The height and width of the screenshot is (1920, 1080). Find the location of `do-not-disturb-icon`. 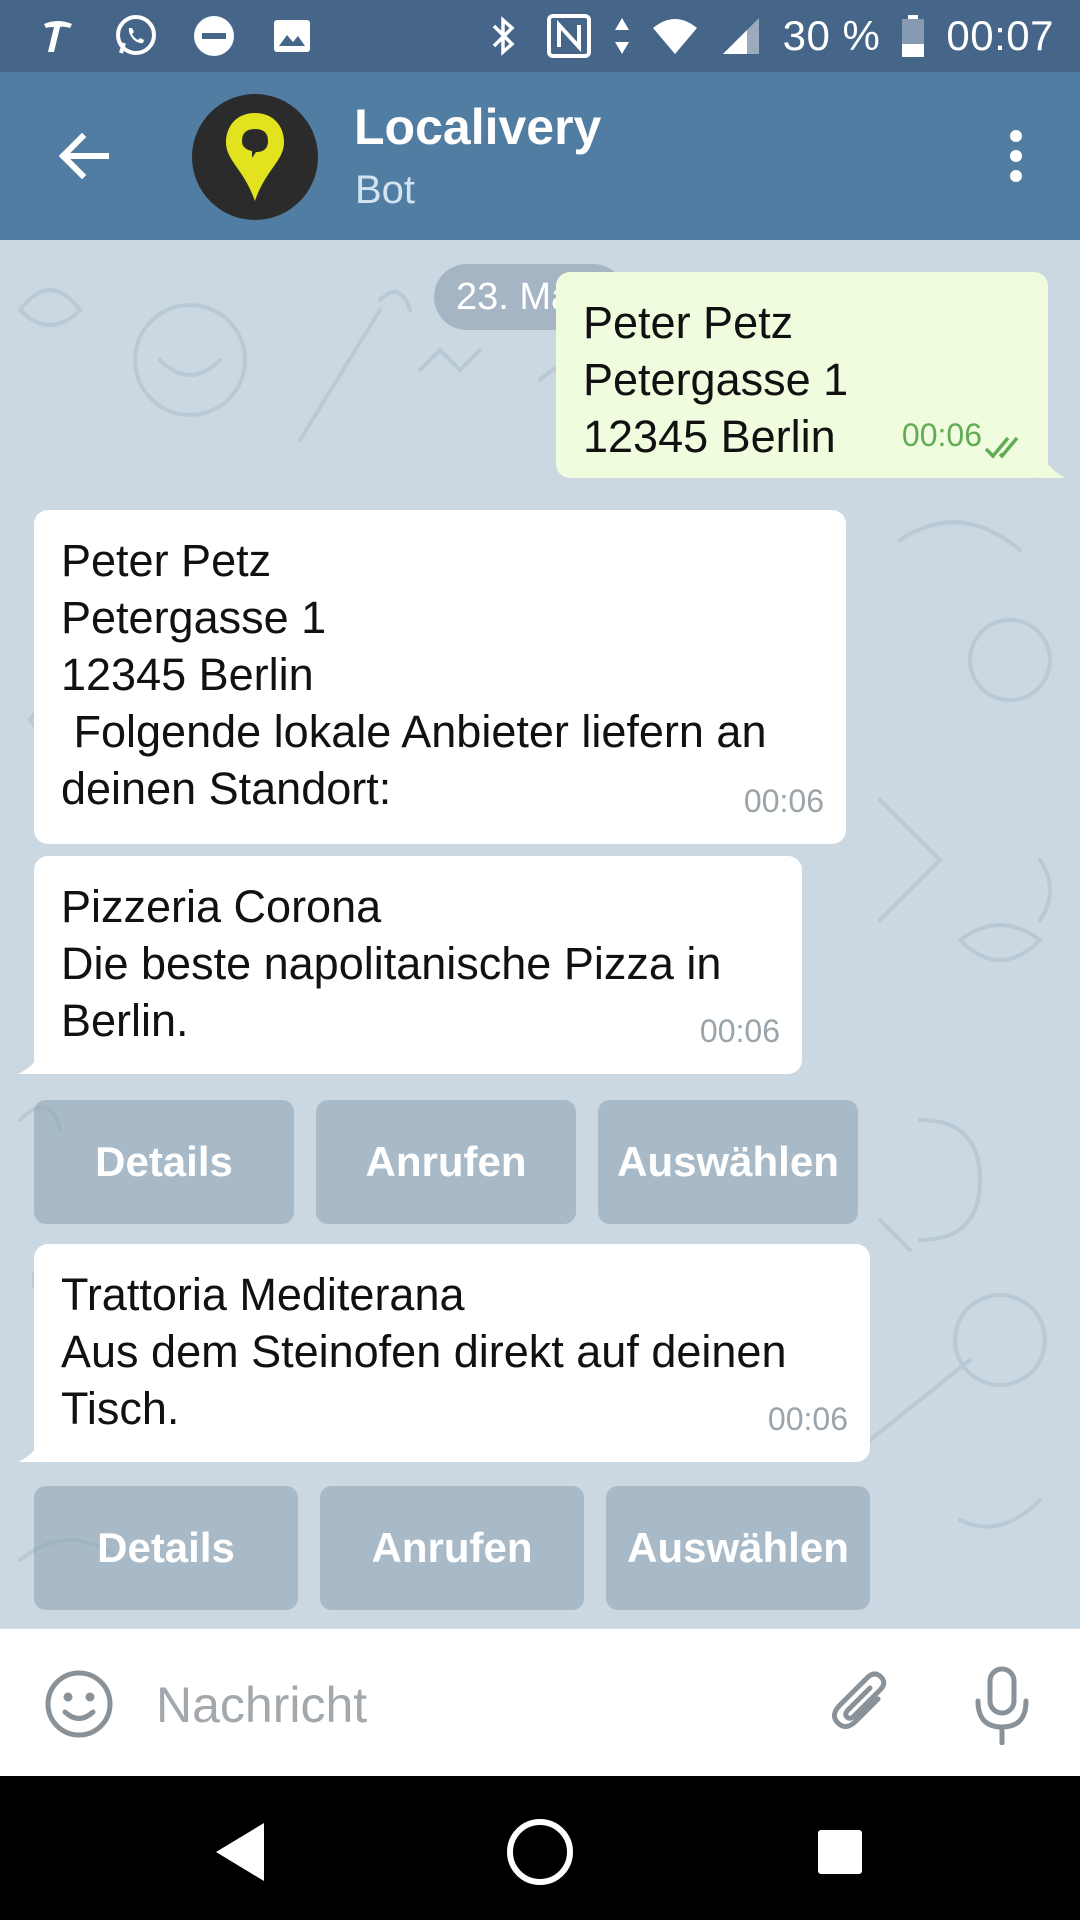

do-not-disturb-icon is located at coordinates (214, 36).